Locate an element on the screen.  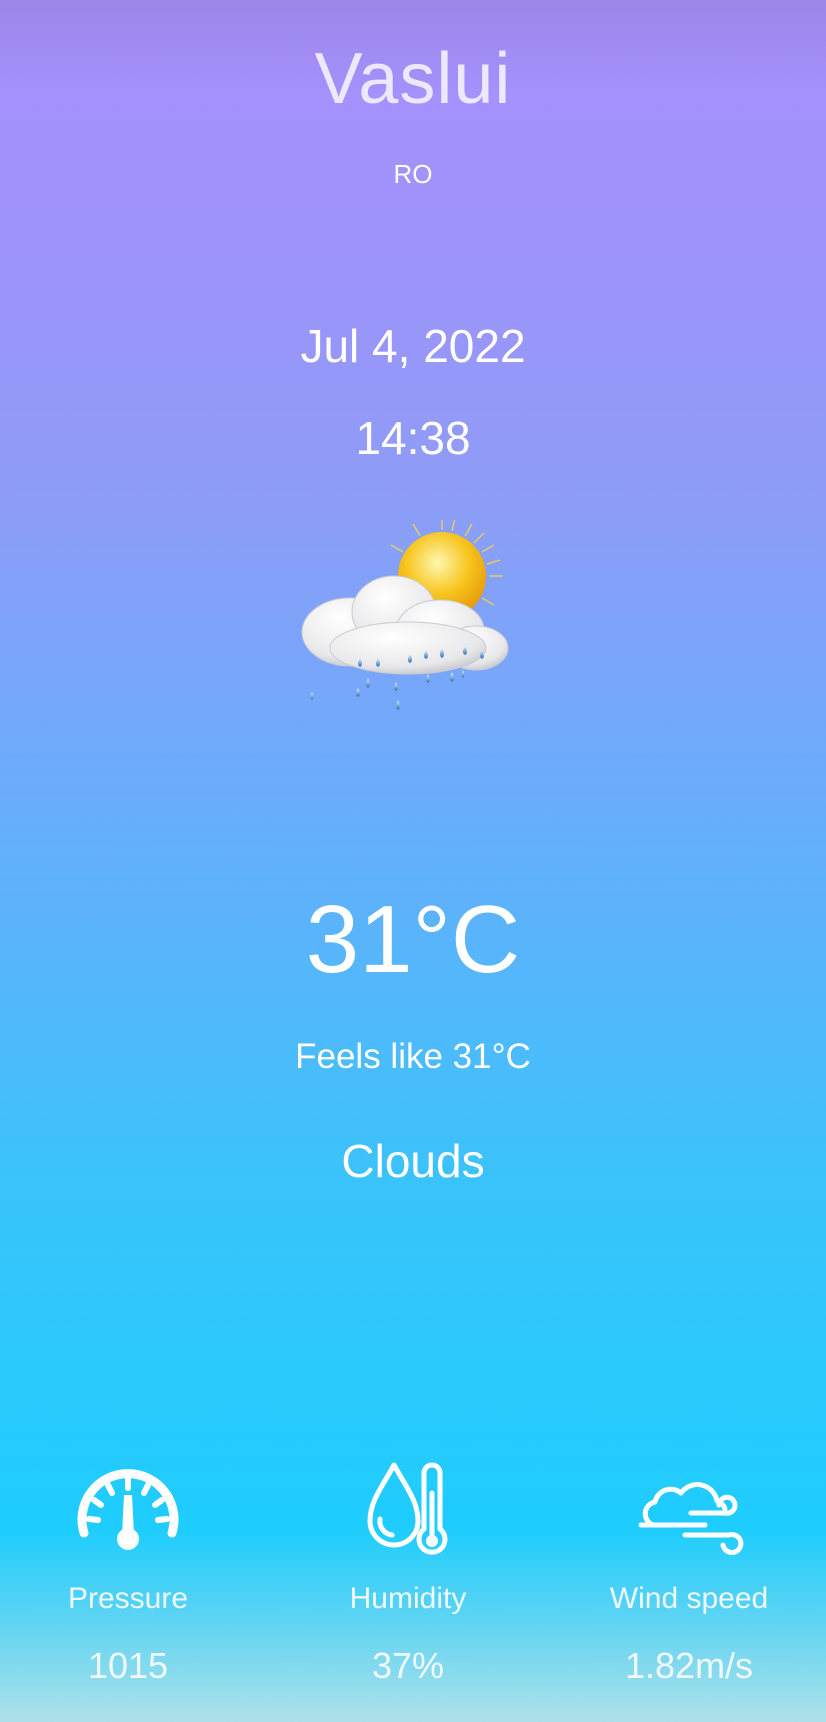
country-code: RO is located at coordinates (413, 174).